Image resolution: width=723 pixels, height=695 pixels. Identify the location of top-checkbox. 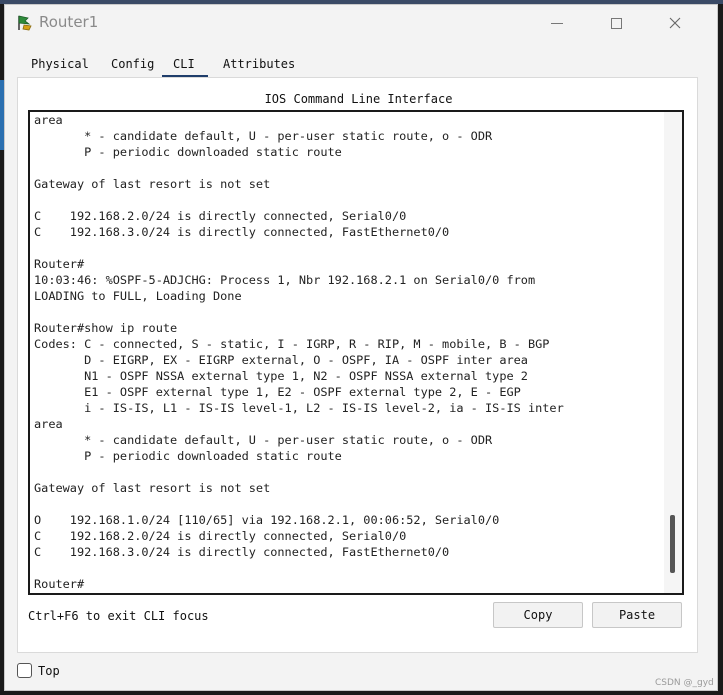
(24, 670).